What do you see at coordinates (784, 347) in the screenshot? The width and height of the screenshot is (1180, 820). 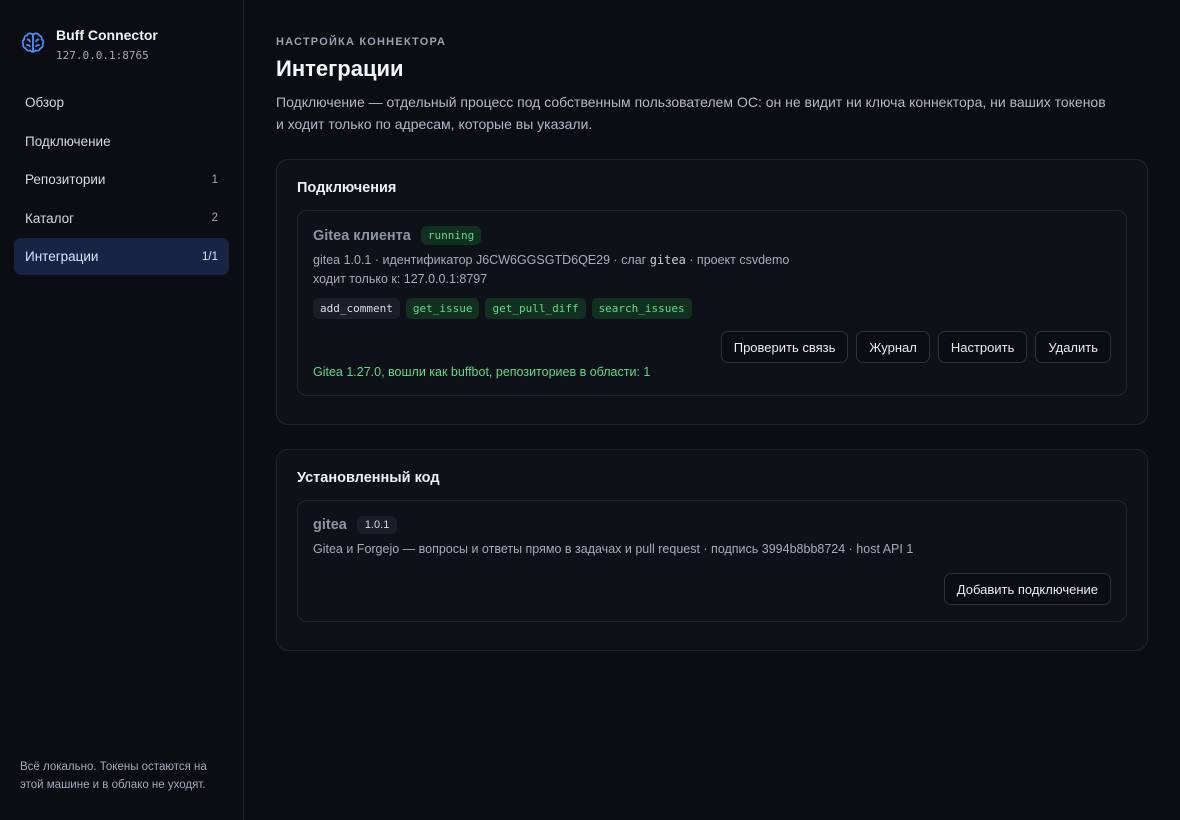 I see `check-connection-button: Проверить связь` at bounding box center [784, 347].